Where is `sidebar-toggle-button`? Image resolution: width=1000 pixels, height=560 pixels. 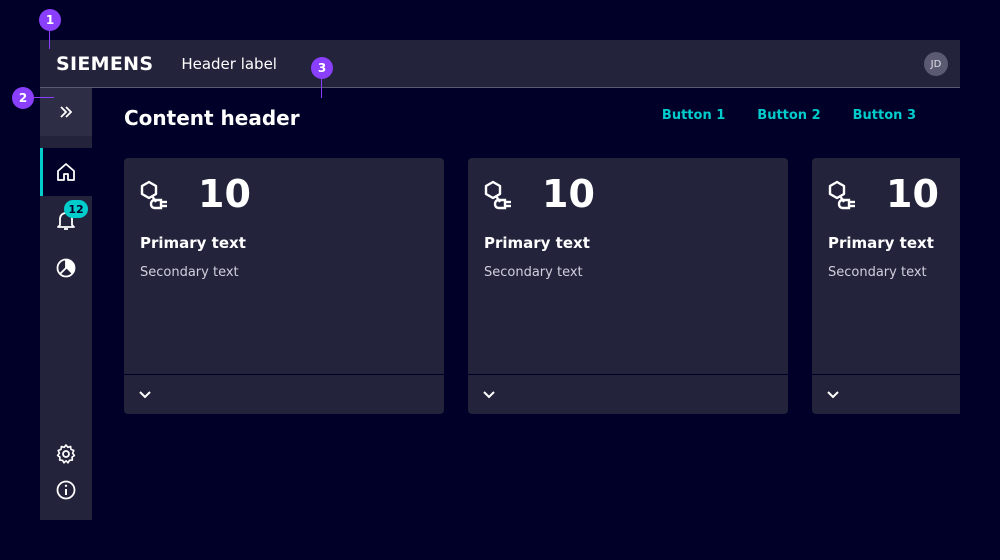 sidebar-toggle-button is located at coordinates (66, 112).